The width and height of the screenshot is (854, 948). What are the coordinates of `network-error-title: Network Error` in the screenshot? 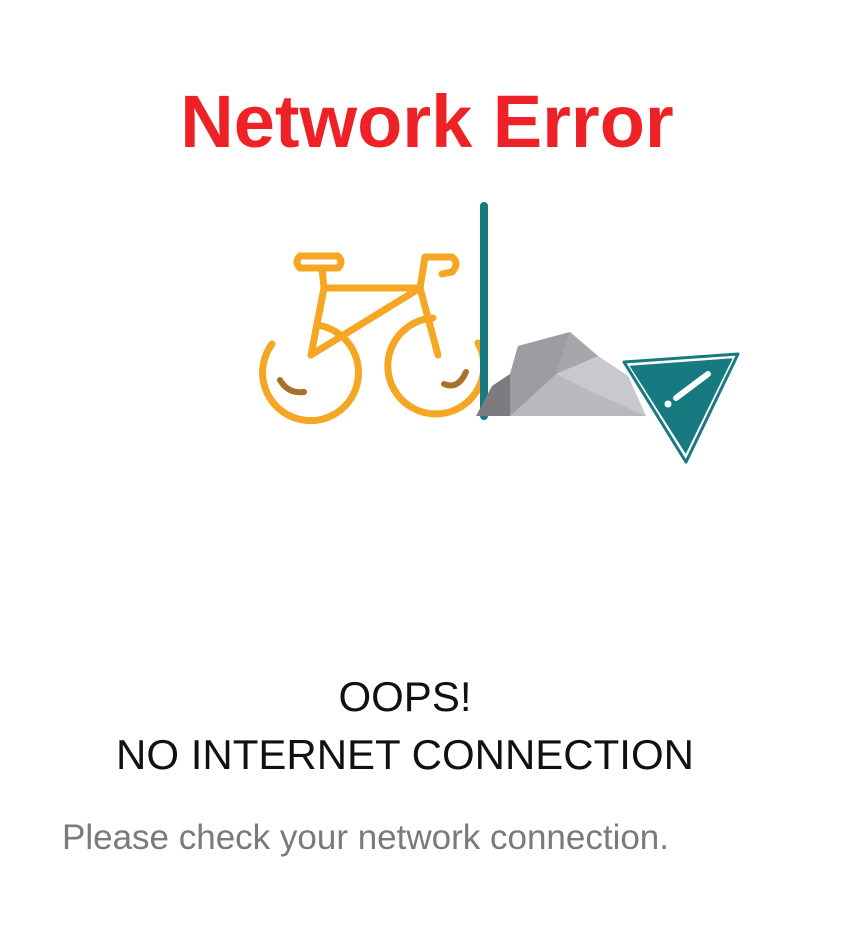 It's located at (427, 121).